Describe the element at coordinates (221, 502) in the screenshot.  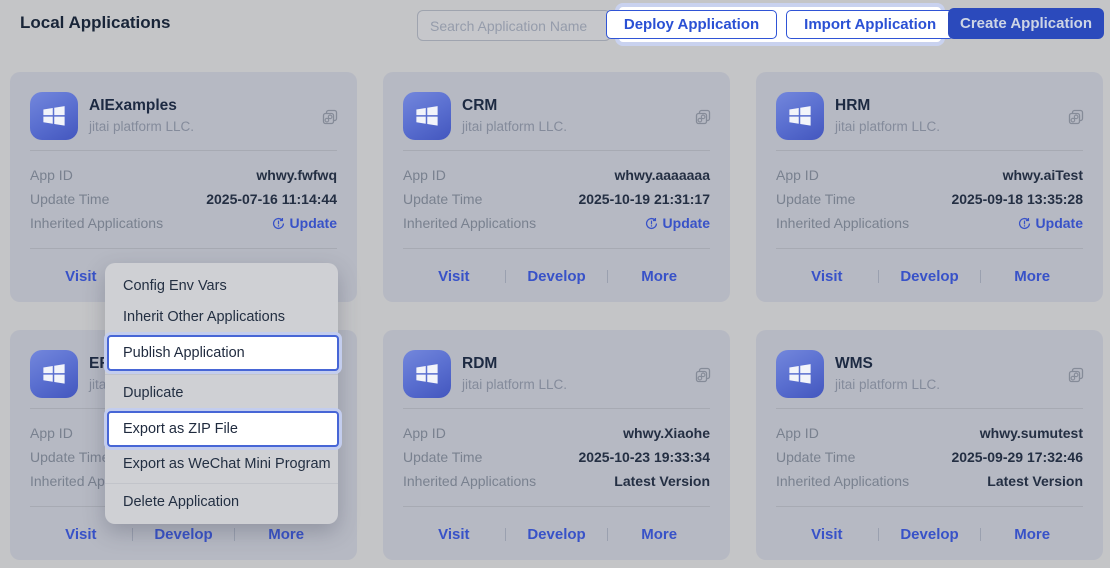
I see `menu-item: Delete Application` at that location.